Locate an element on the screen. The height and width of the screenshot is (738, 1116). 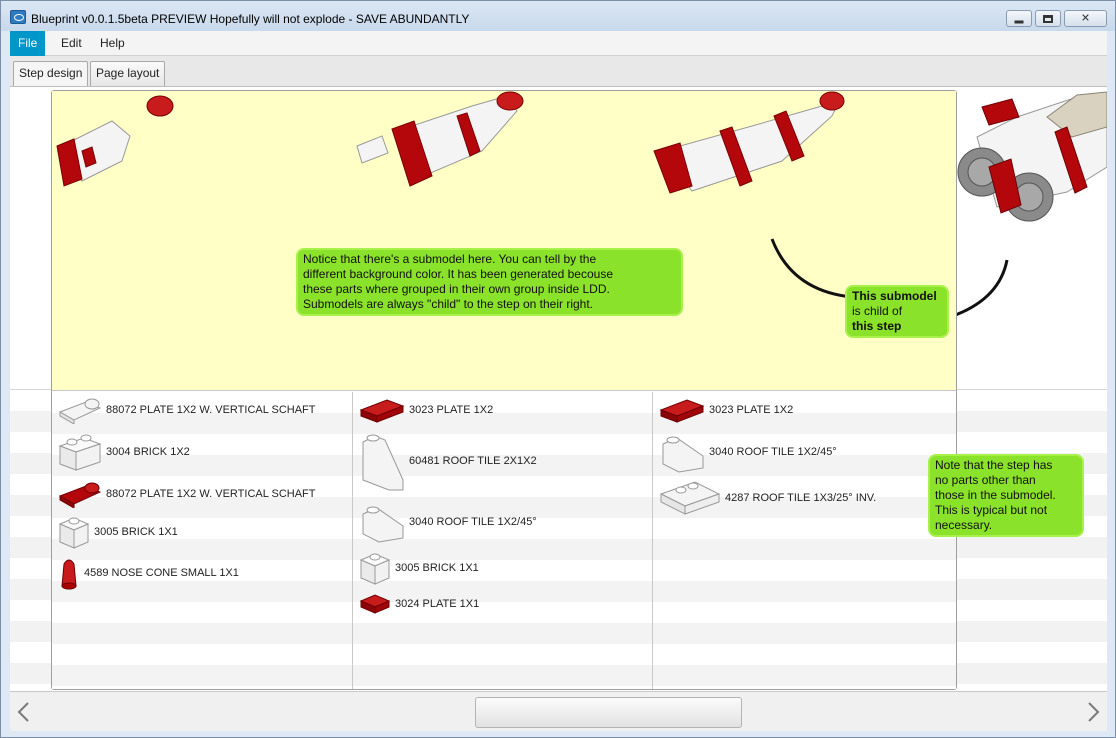
close-icon: ✕ is located at coordinates (1085, 18).